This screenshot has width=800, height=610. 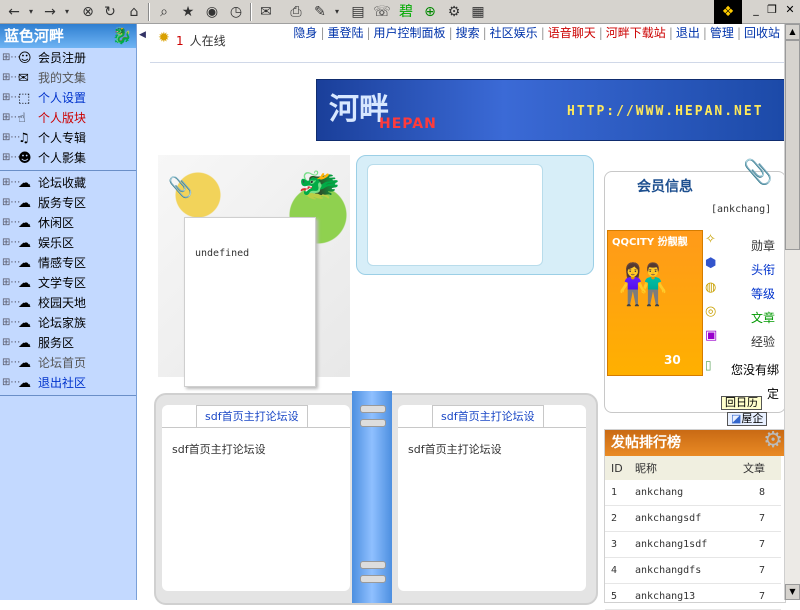 I want to click on tab-left-featured: sdf首页主打论坛设, so click(x=252, y=416).